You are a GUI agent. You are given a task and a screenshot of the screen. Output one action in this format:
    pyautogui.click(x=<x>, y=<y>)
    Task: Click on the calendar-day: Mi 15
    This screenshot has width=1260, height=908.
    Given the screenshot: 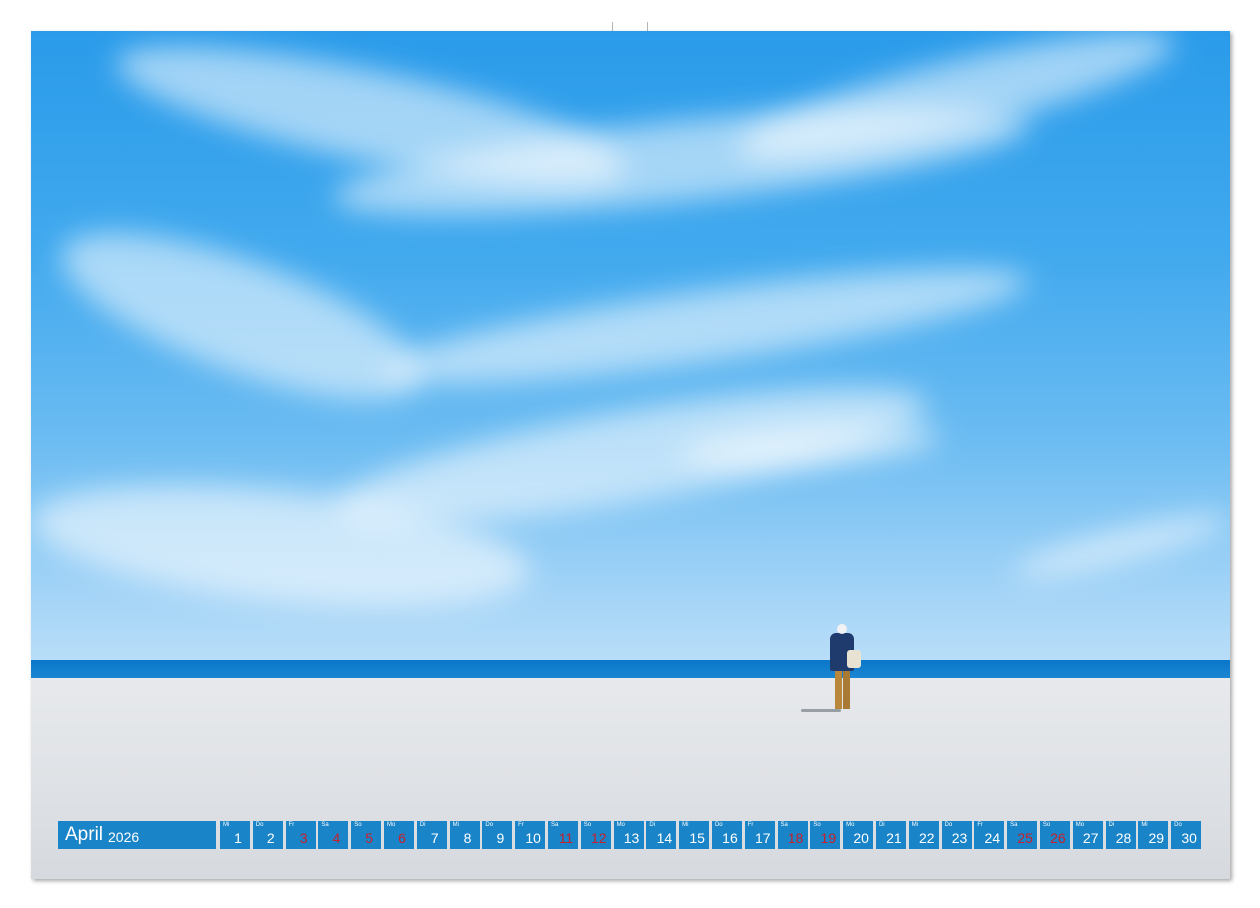 What is the action you would take?
    pyautogui.click(x=694, y=835)
    